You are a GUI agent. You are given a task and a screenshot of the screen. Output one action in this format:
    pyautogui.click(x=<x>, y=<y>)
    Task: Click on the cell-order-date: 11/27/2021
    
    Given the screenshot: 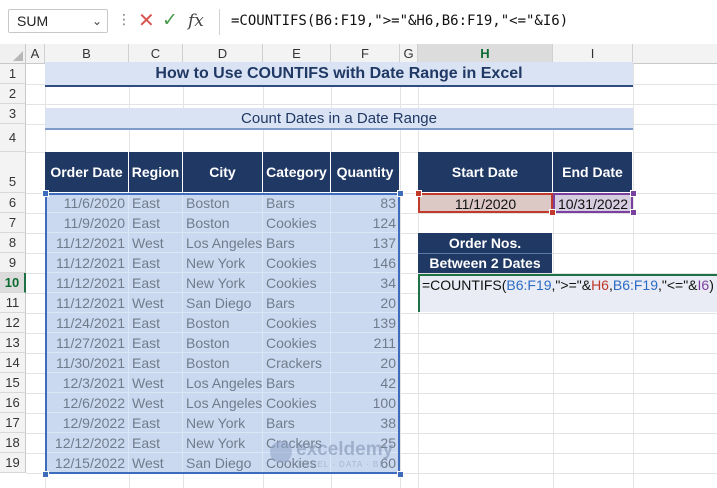 What is the action you would take?
    pyautogui.click(x=87, y=343)
    